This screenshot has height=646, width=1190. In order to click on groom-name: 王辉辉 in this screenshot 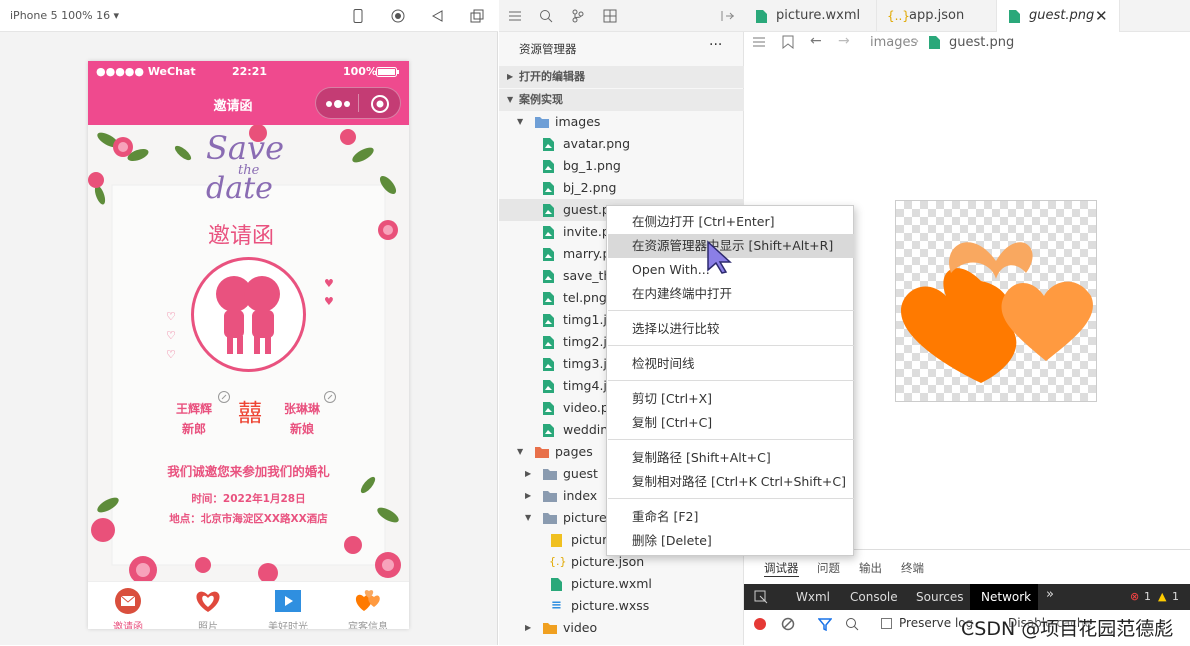, I will do `click(194, 409)`.